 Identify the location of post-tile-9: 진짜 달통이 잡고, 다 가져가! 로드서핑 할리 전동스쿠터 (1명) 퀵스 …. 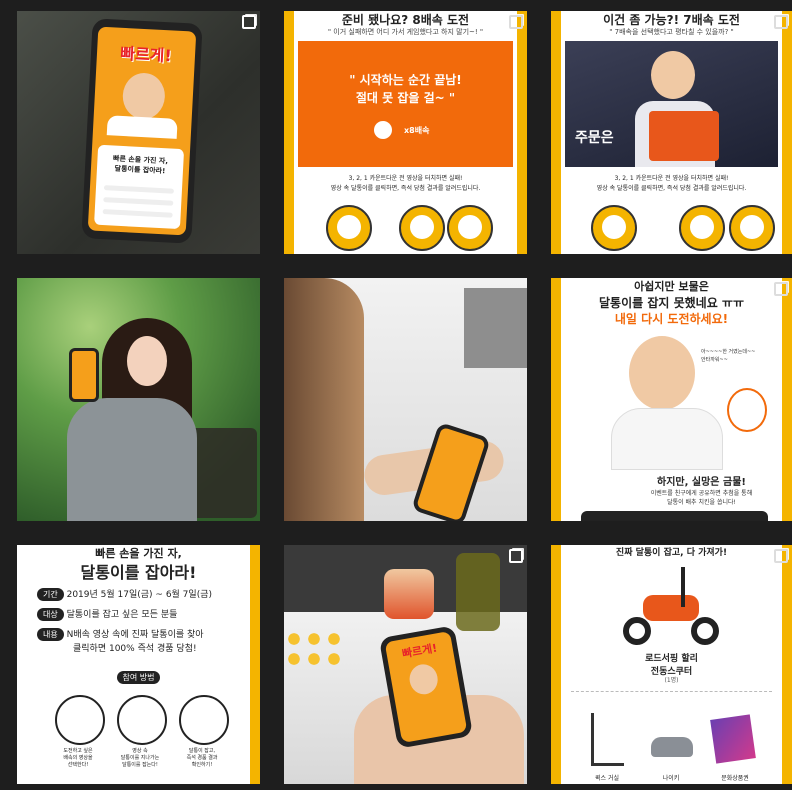
(671, 664).